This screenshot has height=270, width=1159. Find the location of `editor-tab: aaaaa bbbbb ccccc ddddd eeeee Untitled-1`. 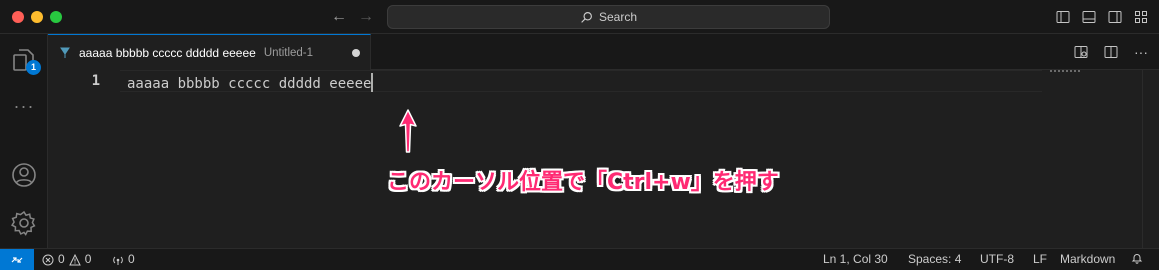

editor-tab: aaaaa bbbbb ccccc ddddd eeeee Untitled-1 is located at coordinates (209, 52).